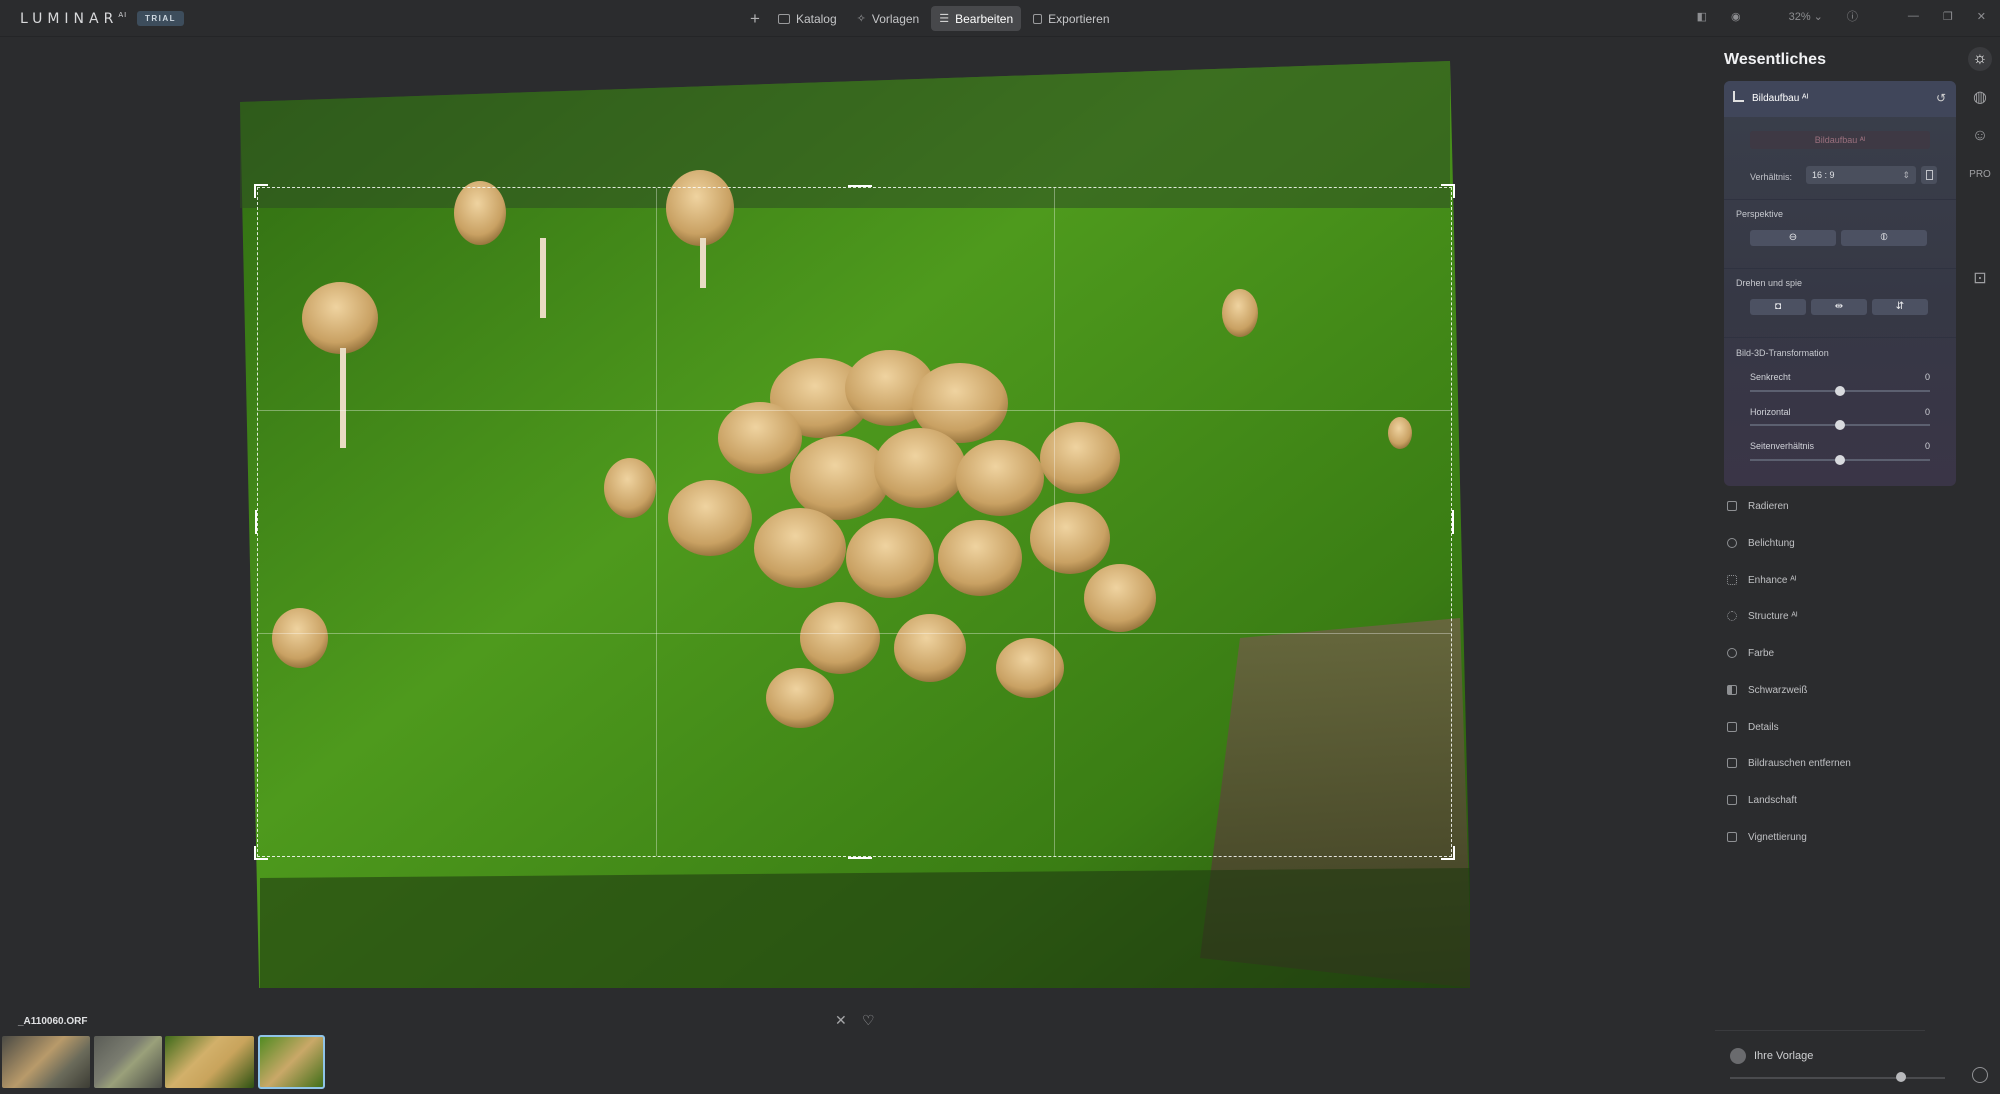 The width and height of the screenshot is (2000, 1094). What do you see at coordinates (1758, 506) in the screenshot?
I see `tool-radieren: Radieren` at bounding box center [1758, 506].